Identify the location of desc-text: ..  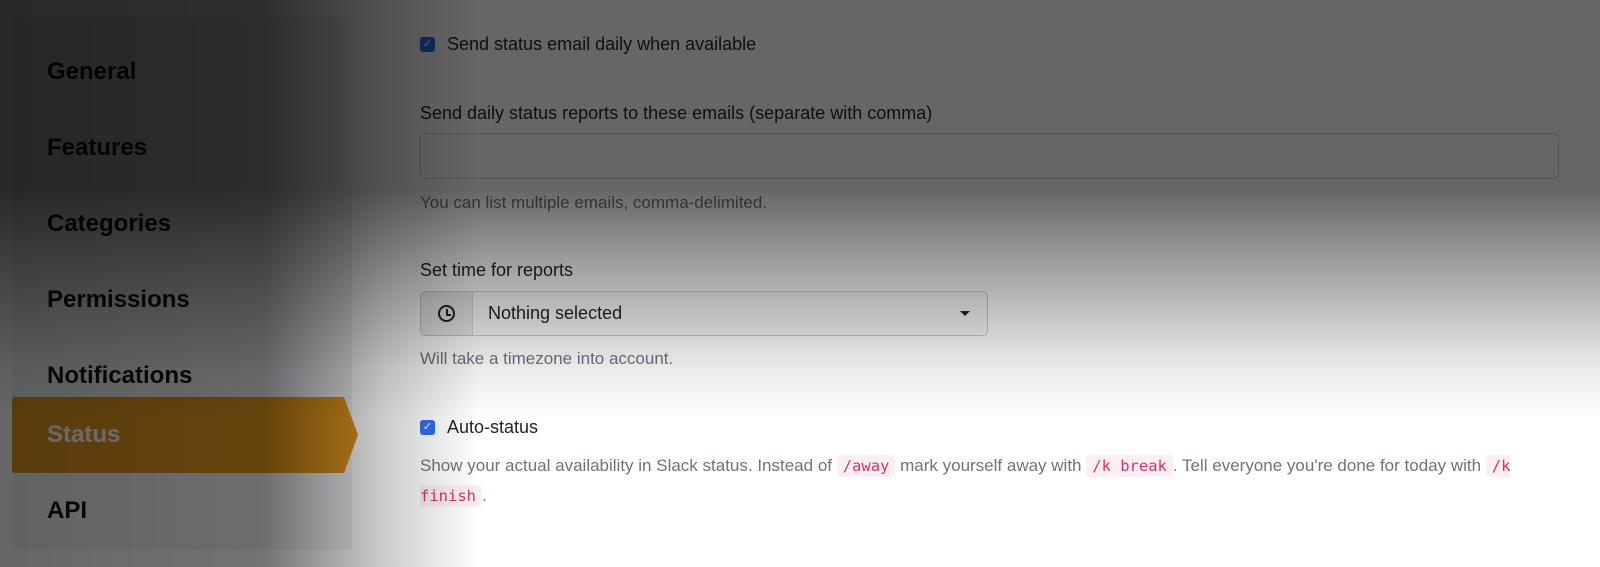
(484, 495).